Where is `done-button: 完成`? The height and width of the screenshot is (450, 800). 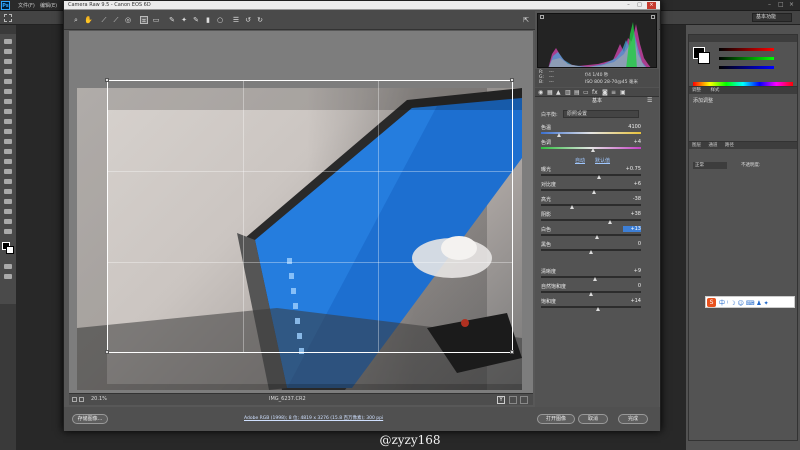 done-button: 完成 is located at coordinates (633, 419).